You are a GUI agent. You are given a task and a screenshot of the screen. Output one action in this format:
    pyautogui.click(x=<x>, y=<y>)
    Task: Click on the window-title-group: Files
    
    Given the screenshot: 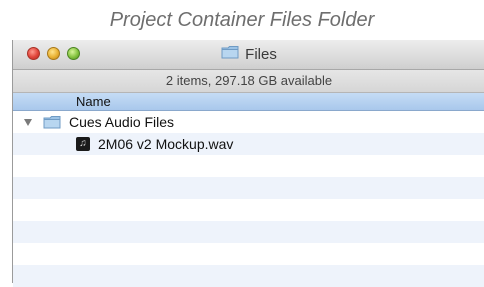 What is the action you would take?
    pyautogui.click(x=248, y=54)
    